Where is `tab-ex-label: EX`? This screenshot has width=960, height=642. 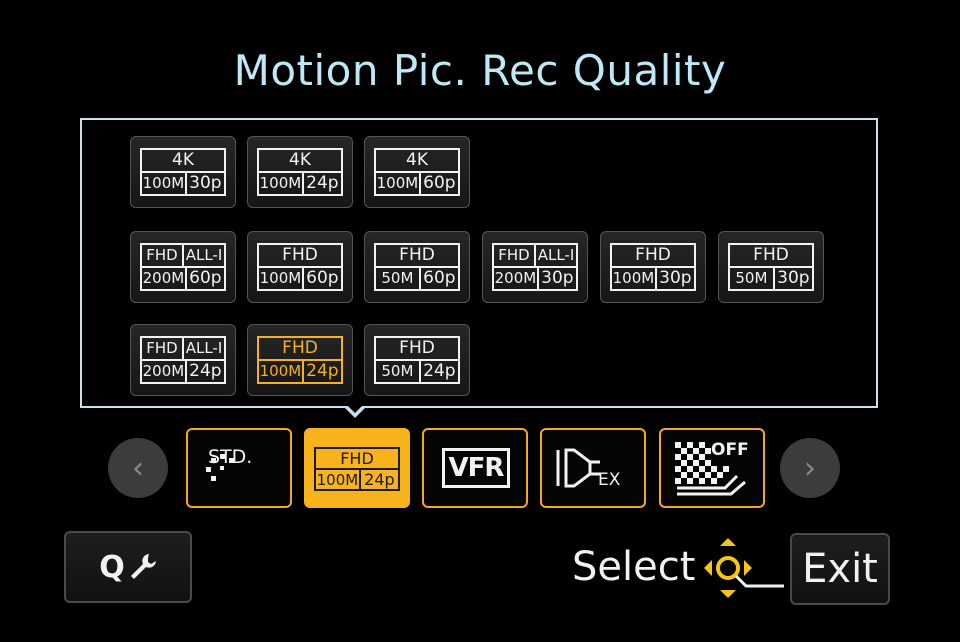
tab-ex-label: EX is located at coordinates (609, 480).